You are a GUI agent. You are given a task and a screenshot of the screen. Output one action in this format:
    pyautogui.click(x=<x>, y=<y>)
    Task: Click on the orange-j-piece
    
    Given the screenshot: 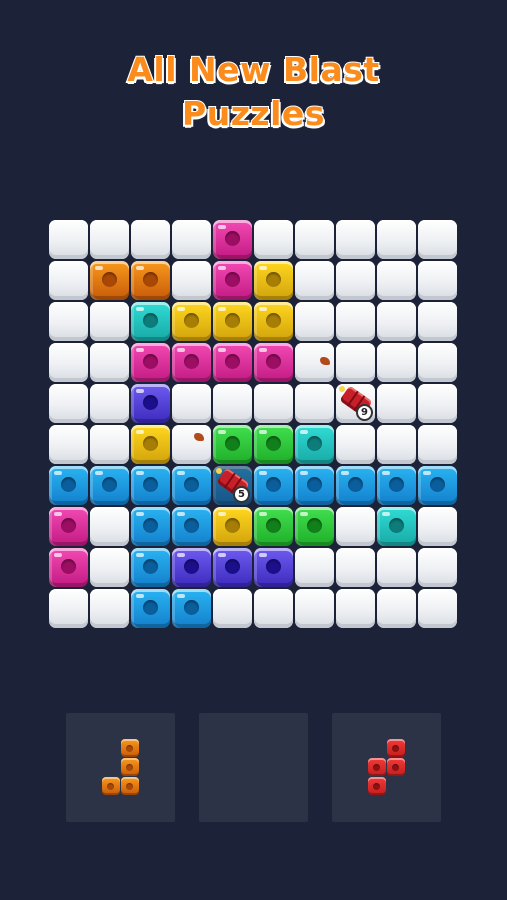 What is the action you would take?
    pyautogui.click(x=120, y=767)
    